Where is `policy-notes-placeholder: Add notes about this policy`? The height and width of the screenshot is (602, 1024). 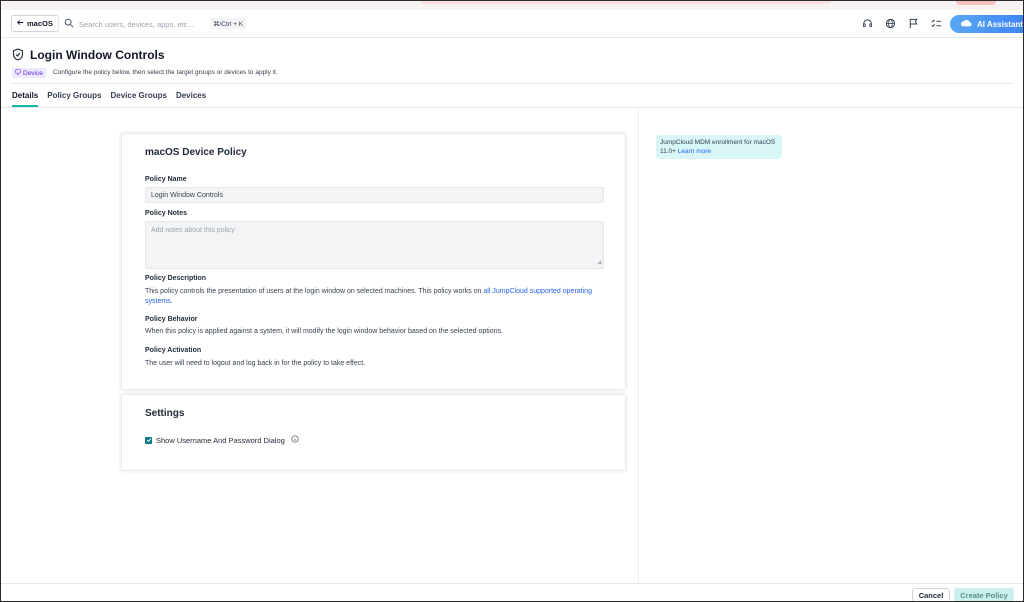
policy-notes-placeholder: Add notes about this policy is located at coordinates (193, 230).